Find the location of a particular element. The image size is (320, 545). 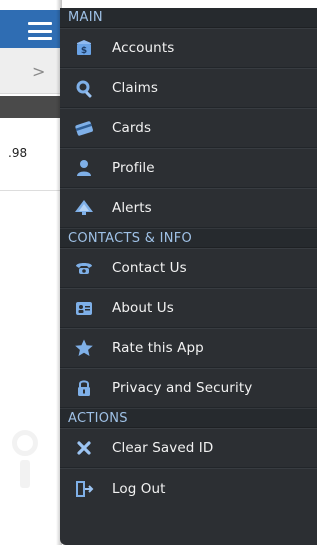

alert-icon is located at coordinates (84, 208).